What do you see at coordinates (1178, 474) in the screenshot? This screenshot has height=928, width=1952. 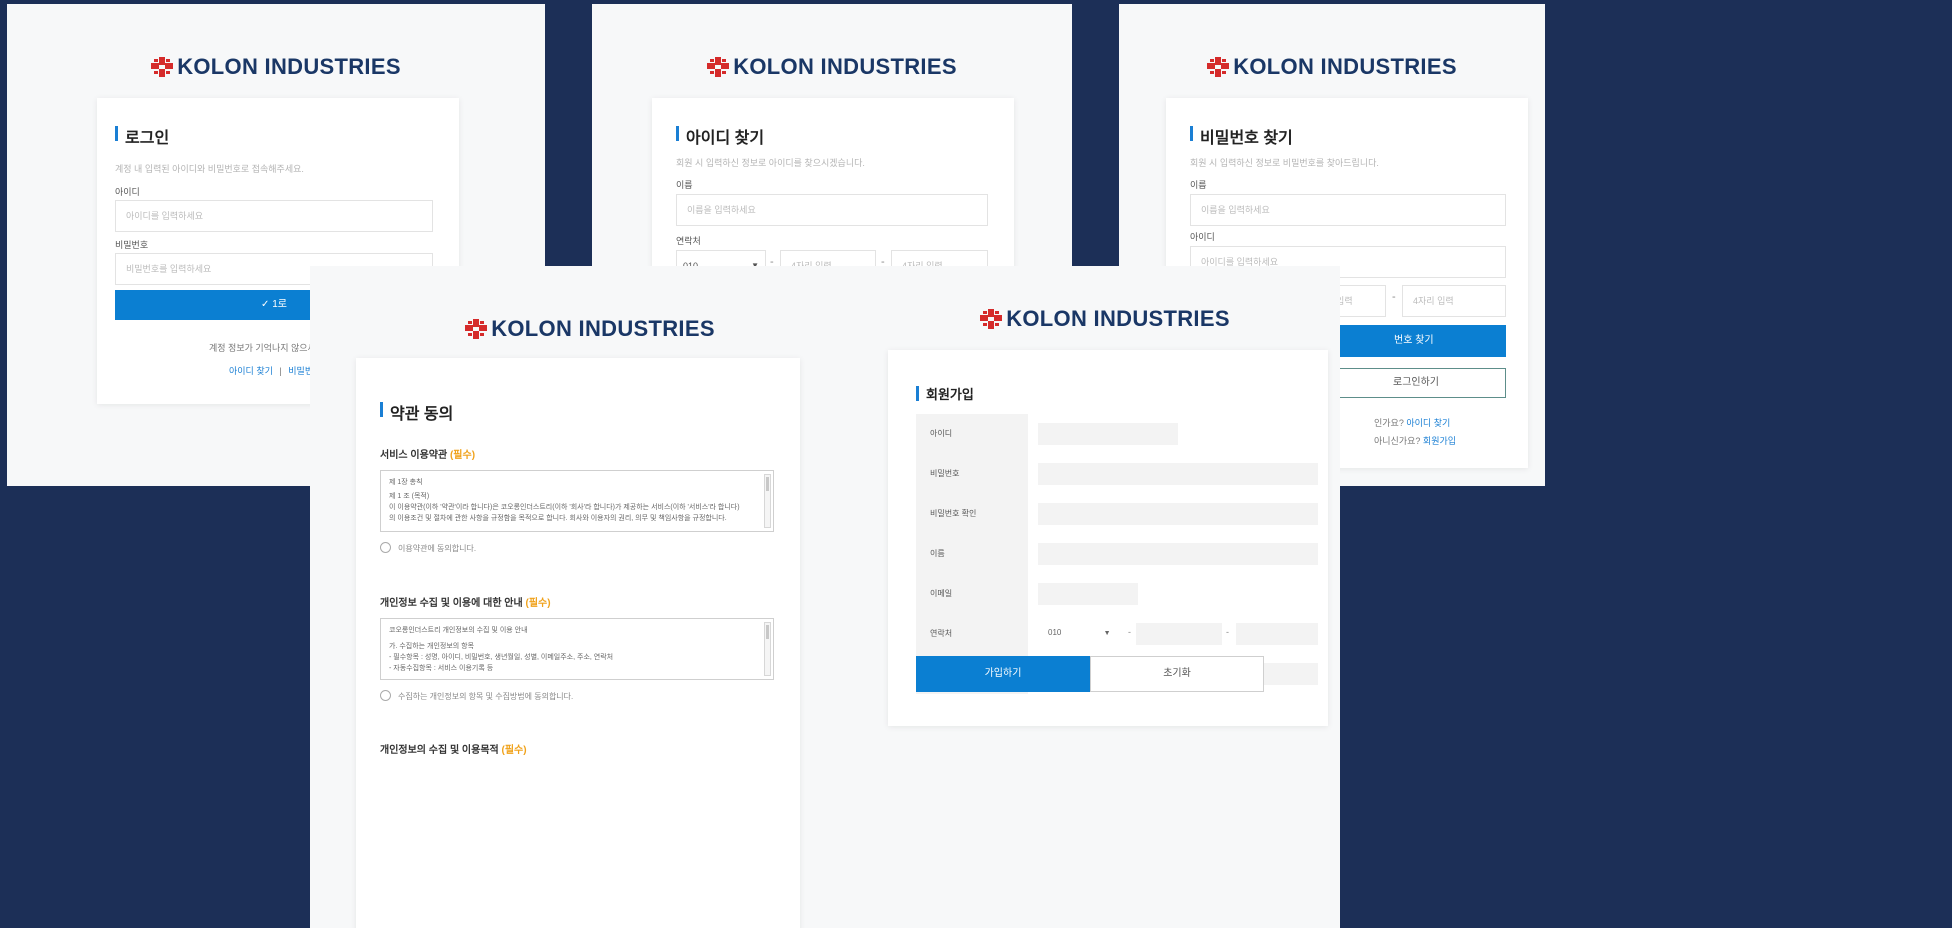 I see `signup-password-input` at bounding box center [1178, 474].